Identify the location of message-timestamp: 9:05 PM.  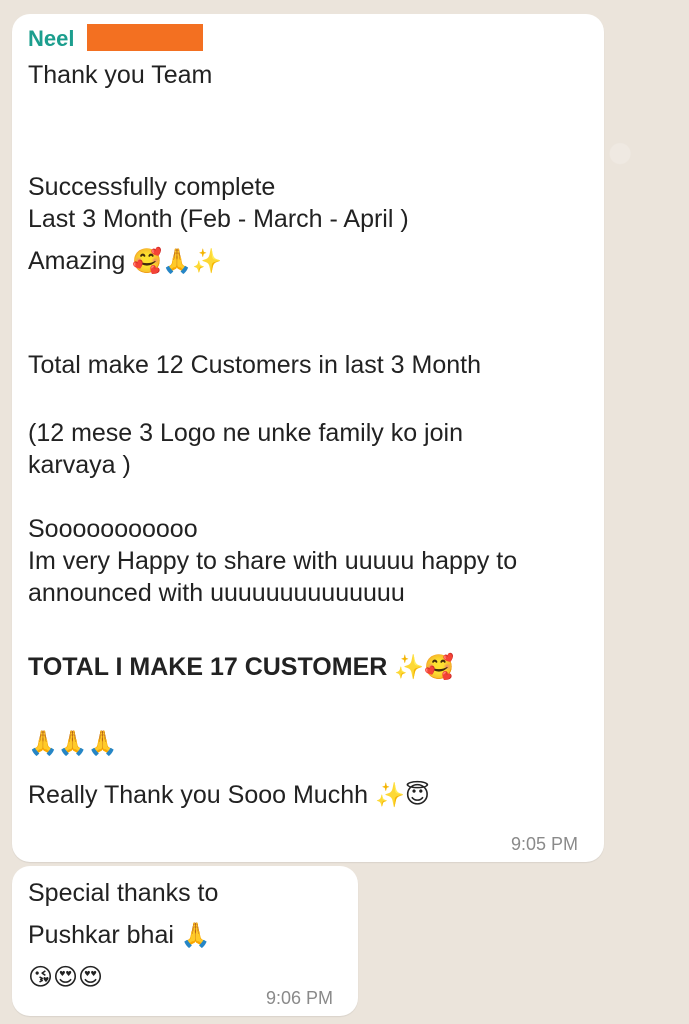
(545, 844).